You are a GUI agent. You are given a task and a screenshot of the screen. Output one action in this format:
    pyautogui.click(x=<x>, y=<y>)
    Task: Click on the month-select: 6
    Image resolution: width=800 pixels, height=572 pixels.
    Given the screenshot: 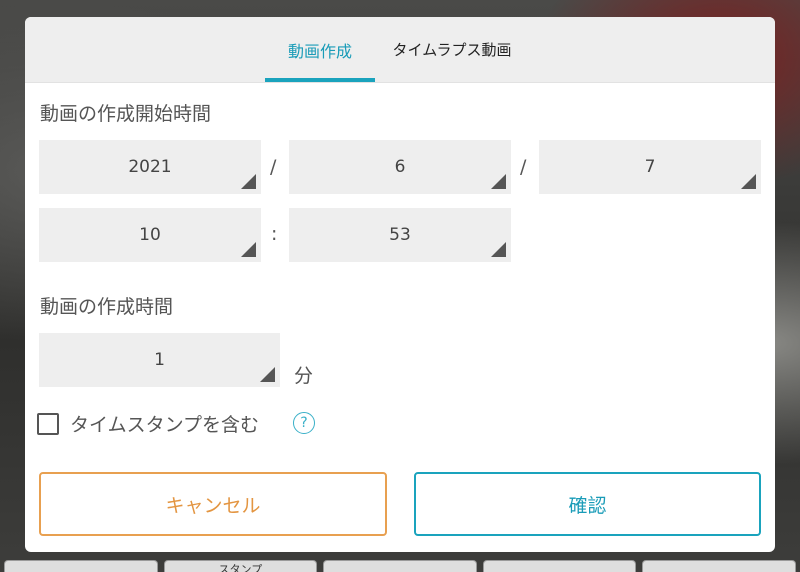 What is the action you would take?
    pyautogui.click(x=400, y=167)
    